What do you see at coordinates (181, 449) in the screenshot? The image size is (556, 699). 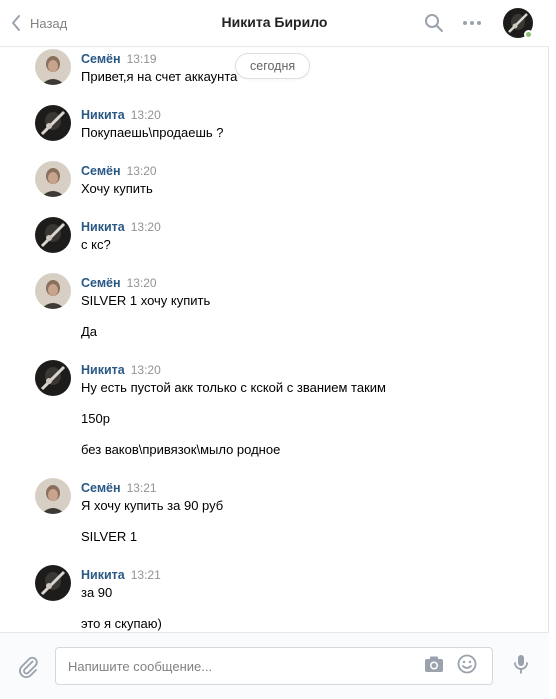 I see `message-text: без ваков\привязок\мыло родное` at bounding box center [181, 449].